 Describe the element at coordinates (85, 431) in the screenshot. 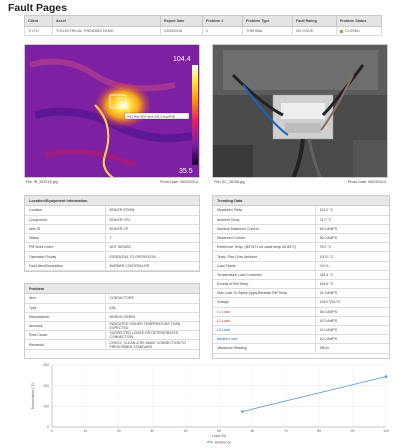

I see `x-tick-label: 10` at that location.